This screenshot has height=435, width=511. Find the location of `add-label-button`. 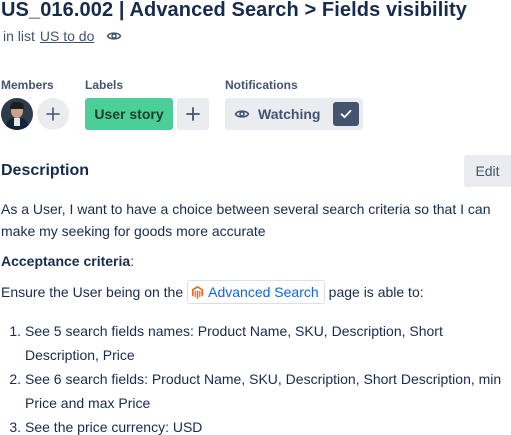

add-label-button is located at coordinates (193, 114).